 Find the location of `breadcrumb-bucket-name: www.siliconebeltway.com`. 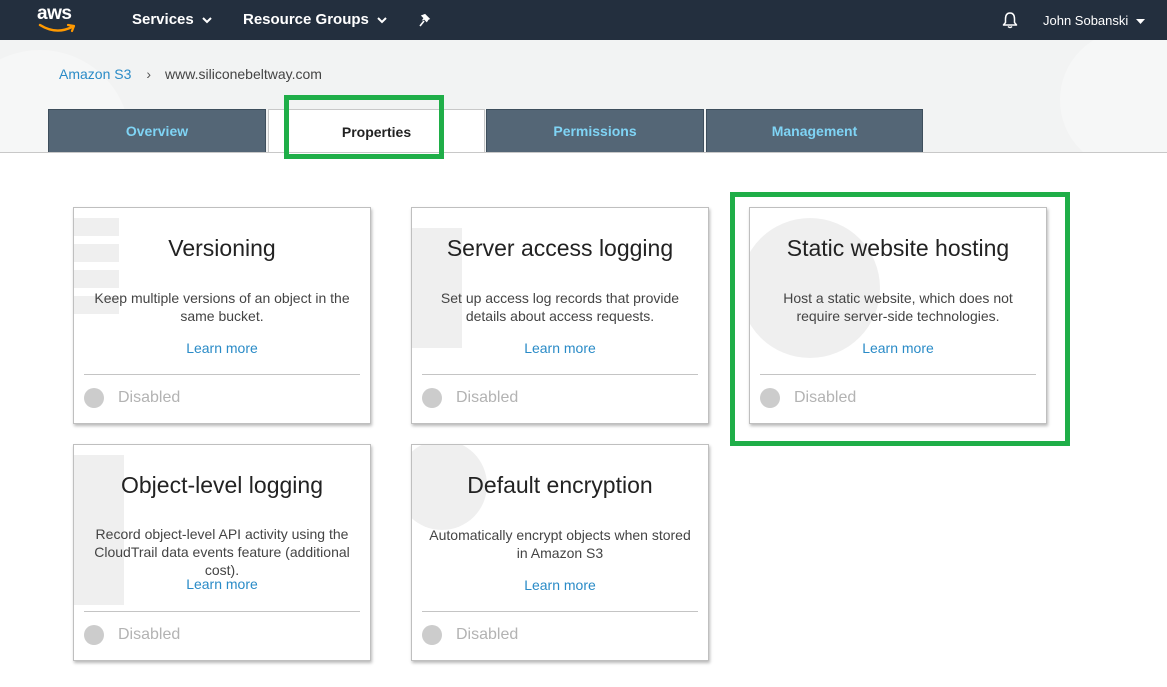

breadcrumb-bucket-name: www.siliconebeltway.com is located at coordinates (243, 74).